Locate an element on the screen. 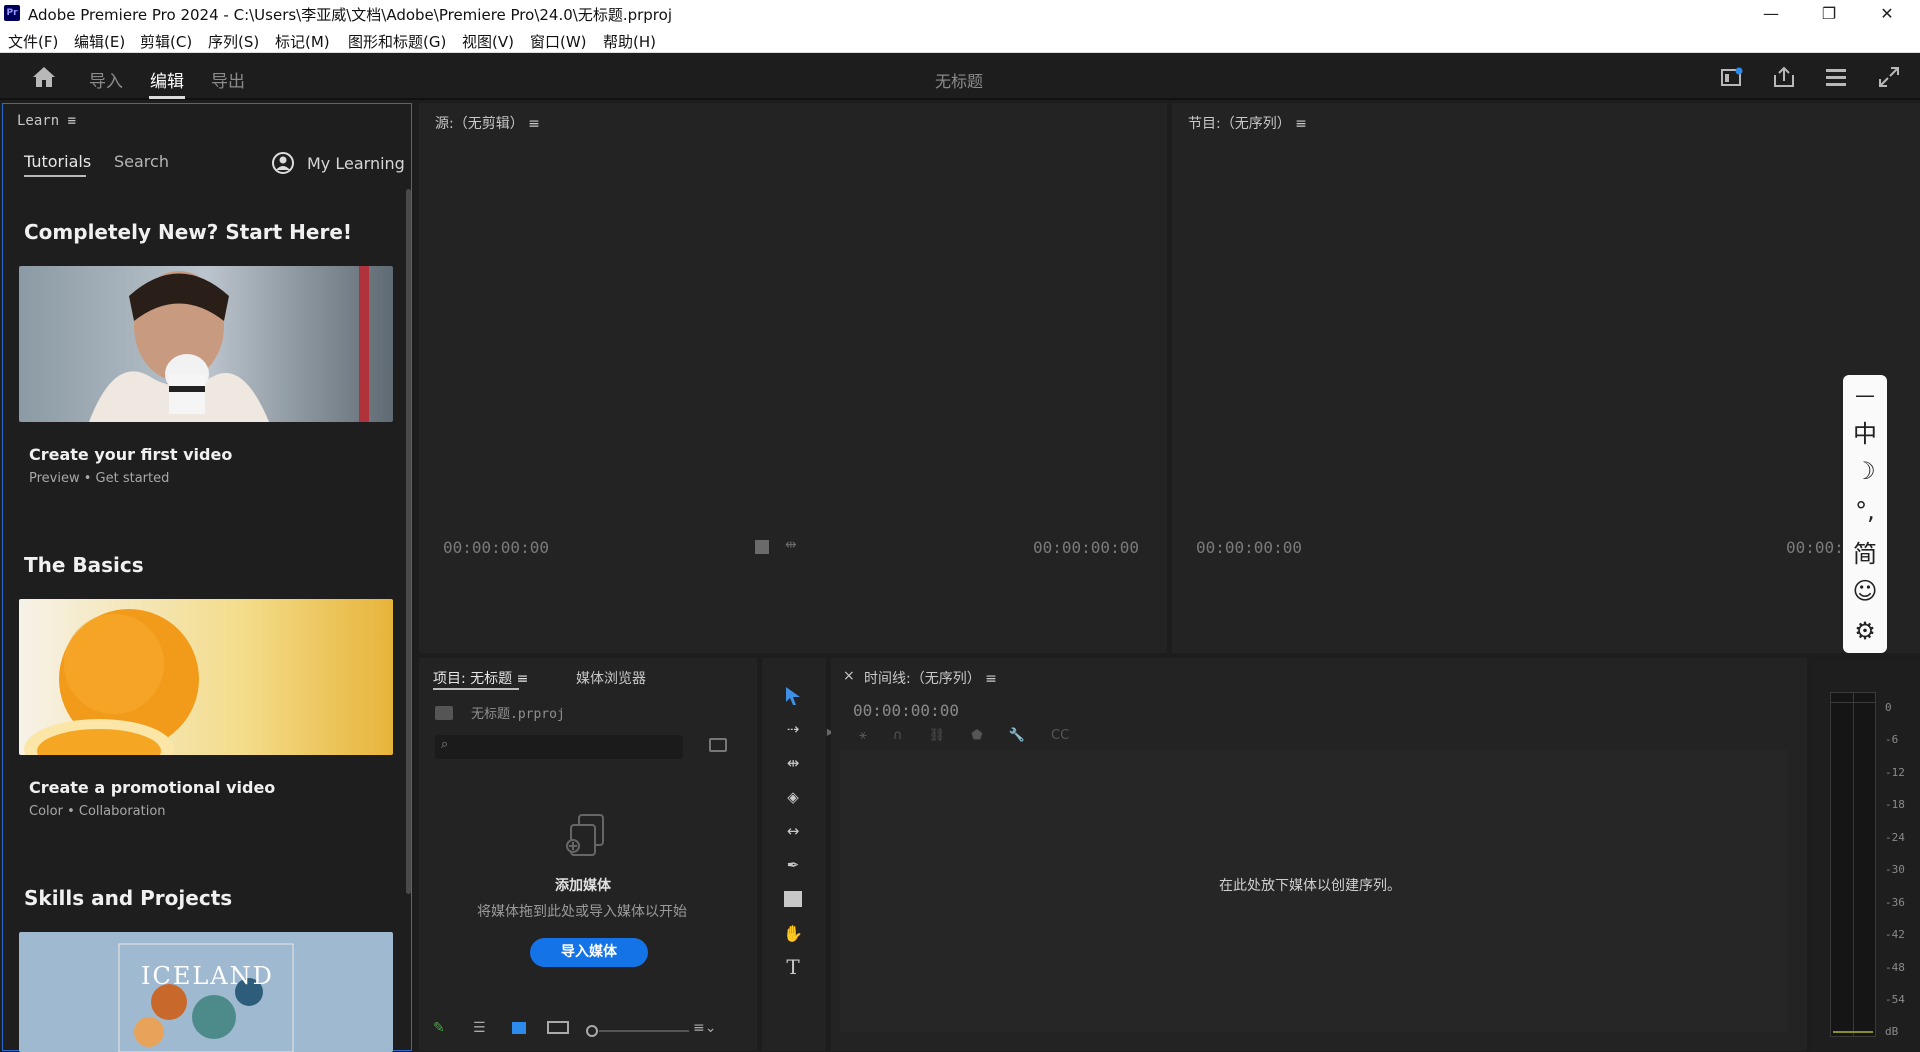 This screenshot has height=1052, width=1920. tab-search: Search is located at coordinates (141, 161).